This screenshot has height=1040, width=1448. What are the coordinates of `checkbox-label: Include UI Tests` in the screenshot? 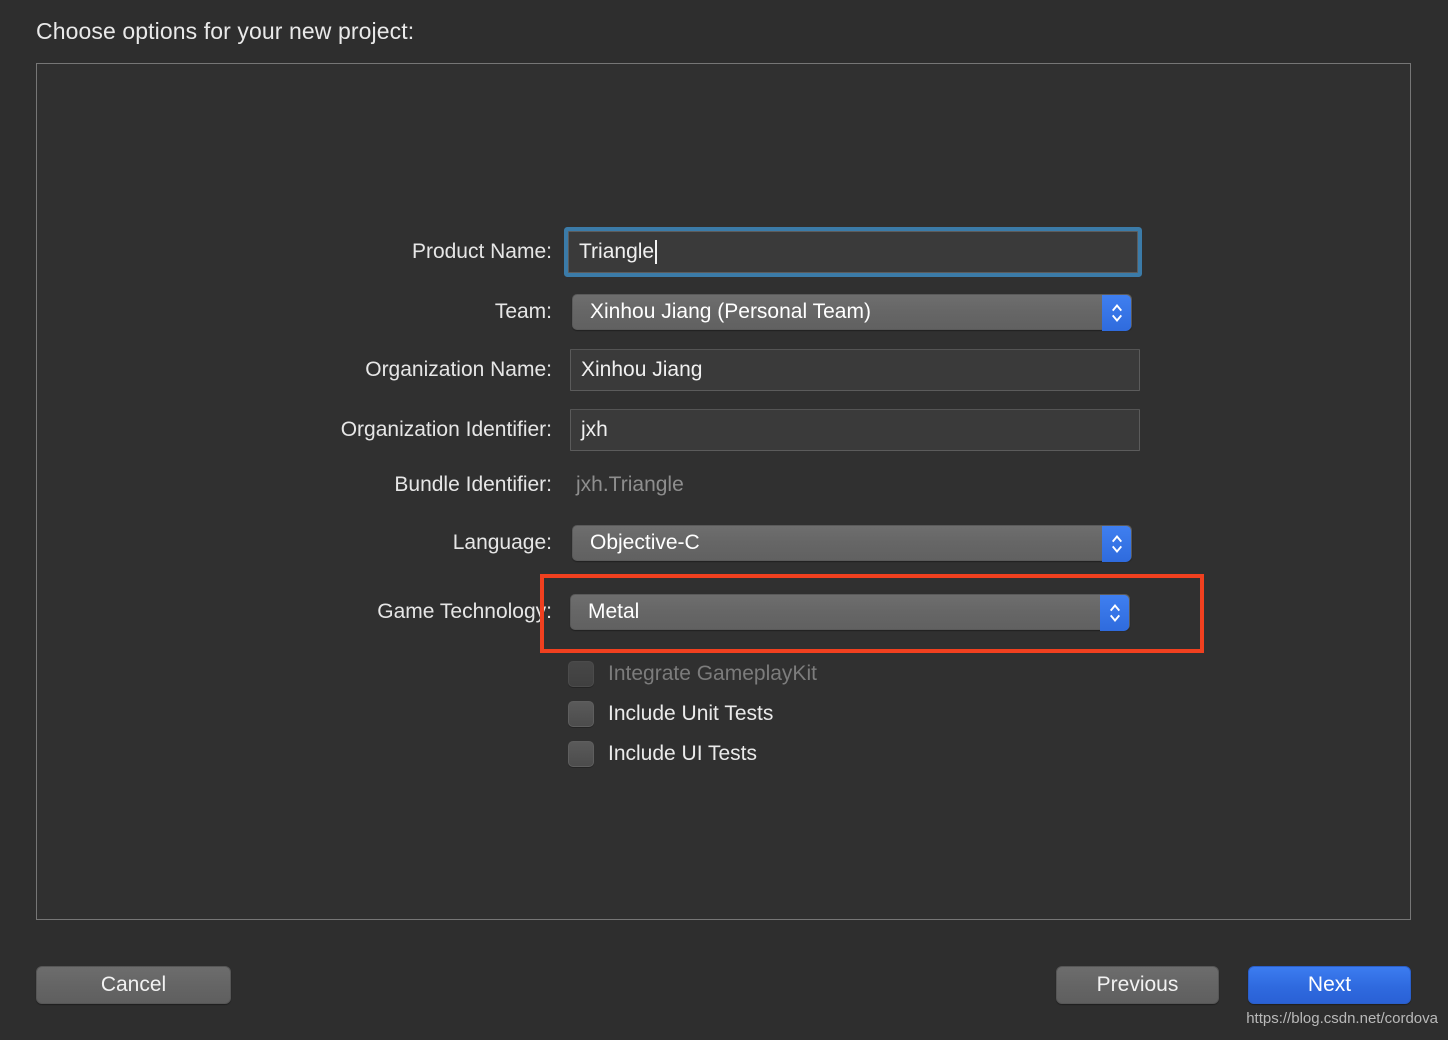 It's located at (683, 753).